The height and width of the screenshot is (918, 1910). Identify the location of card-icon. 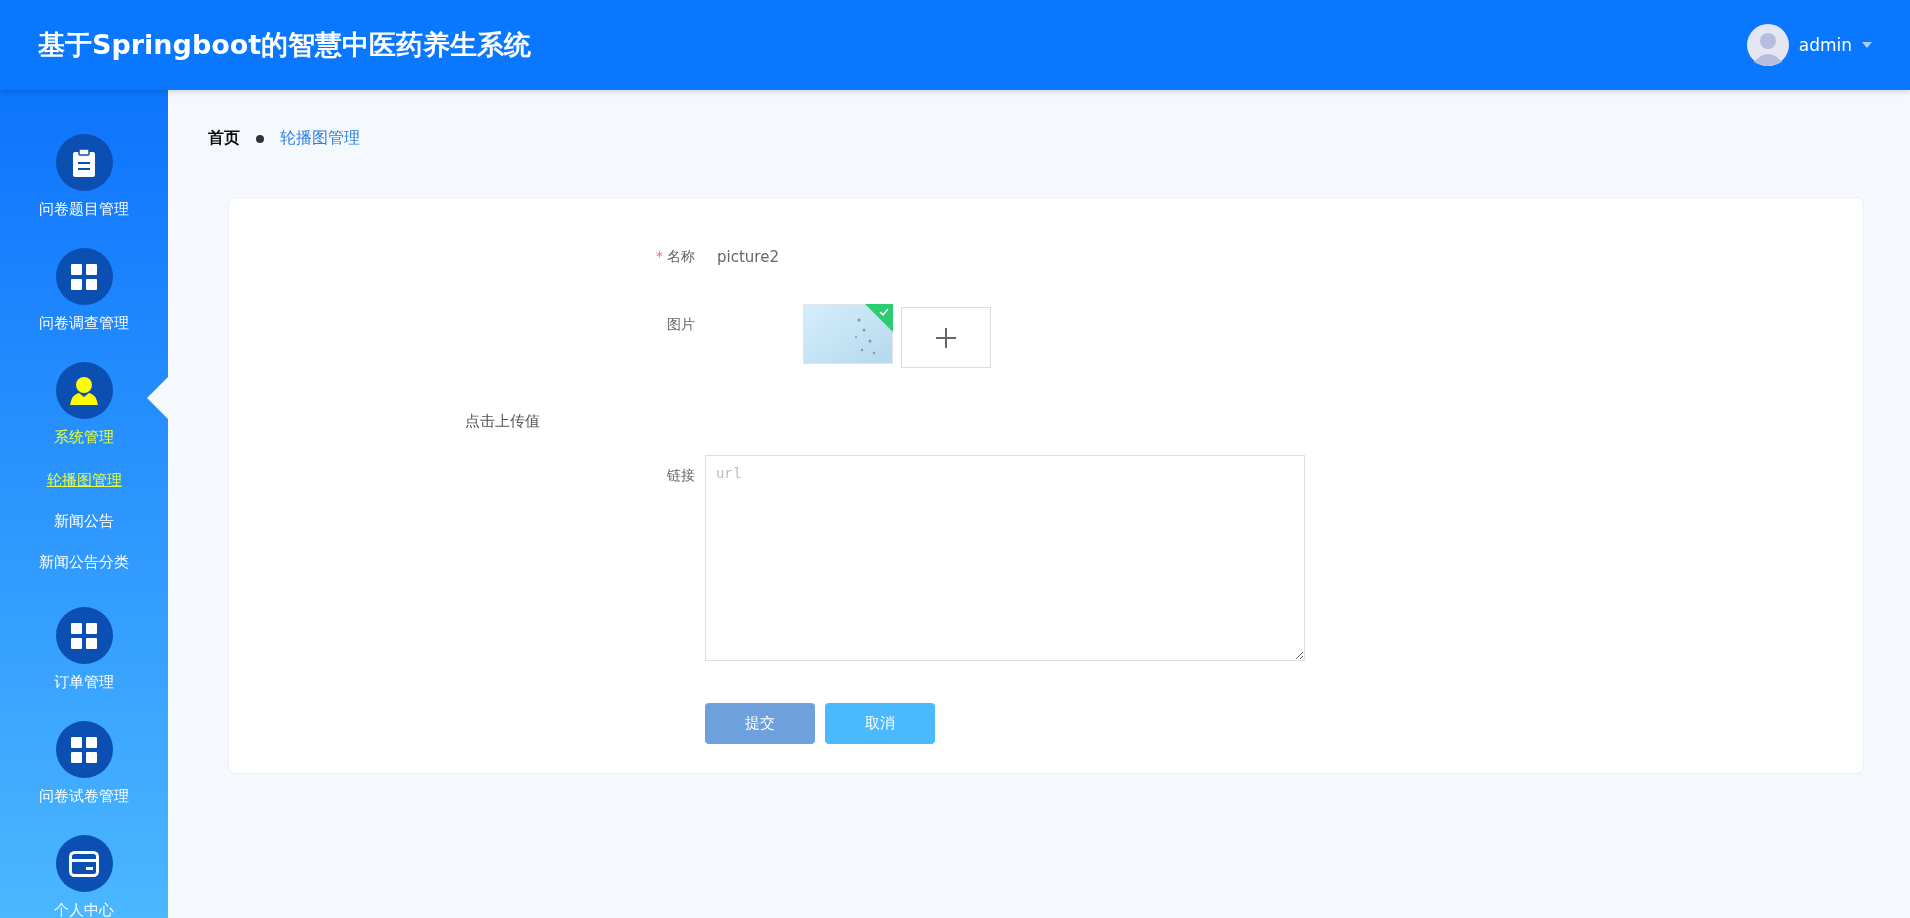
(84, 863).